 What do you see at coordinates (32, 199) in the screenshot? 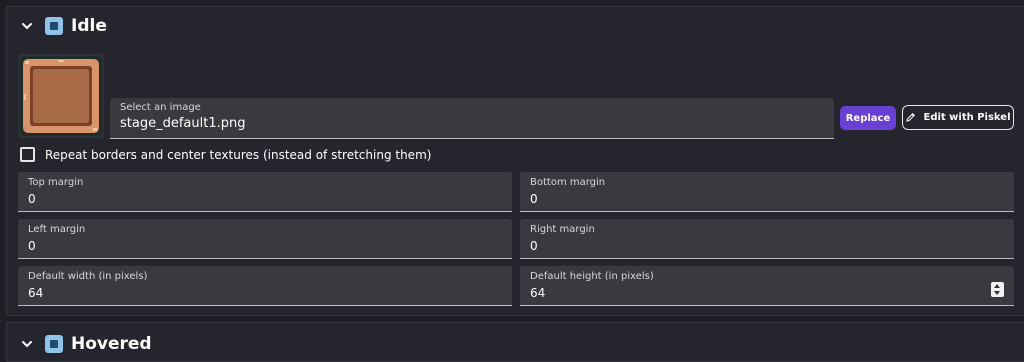
I see `top-margin-value: 0` at bounding box center [32, 199].